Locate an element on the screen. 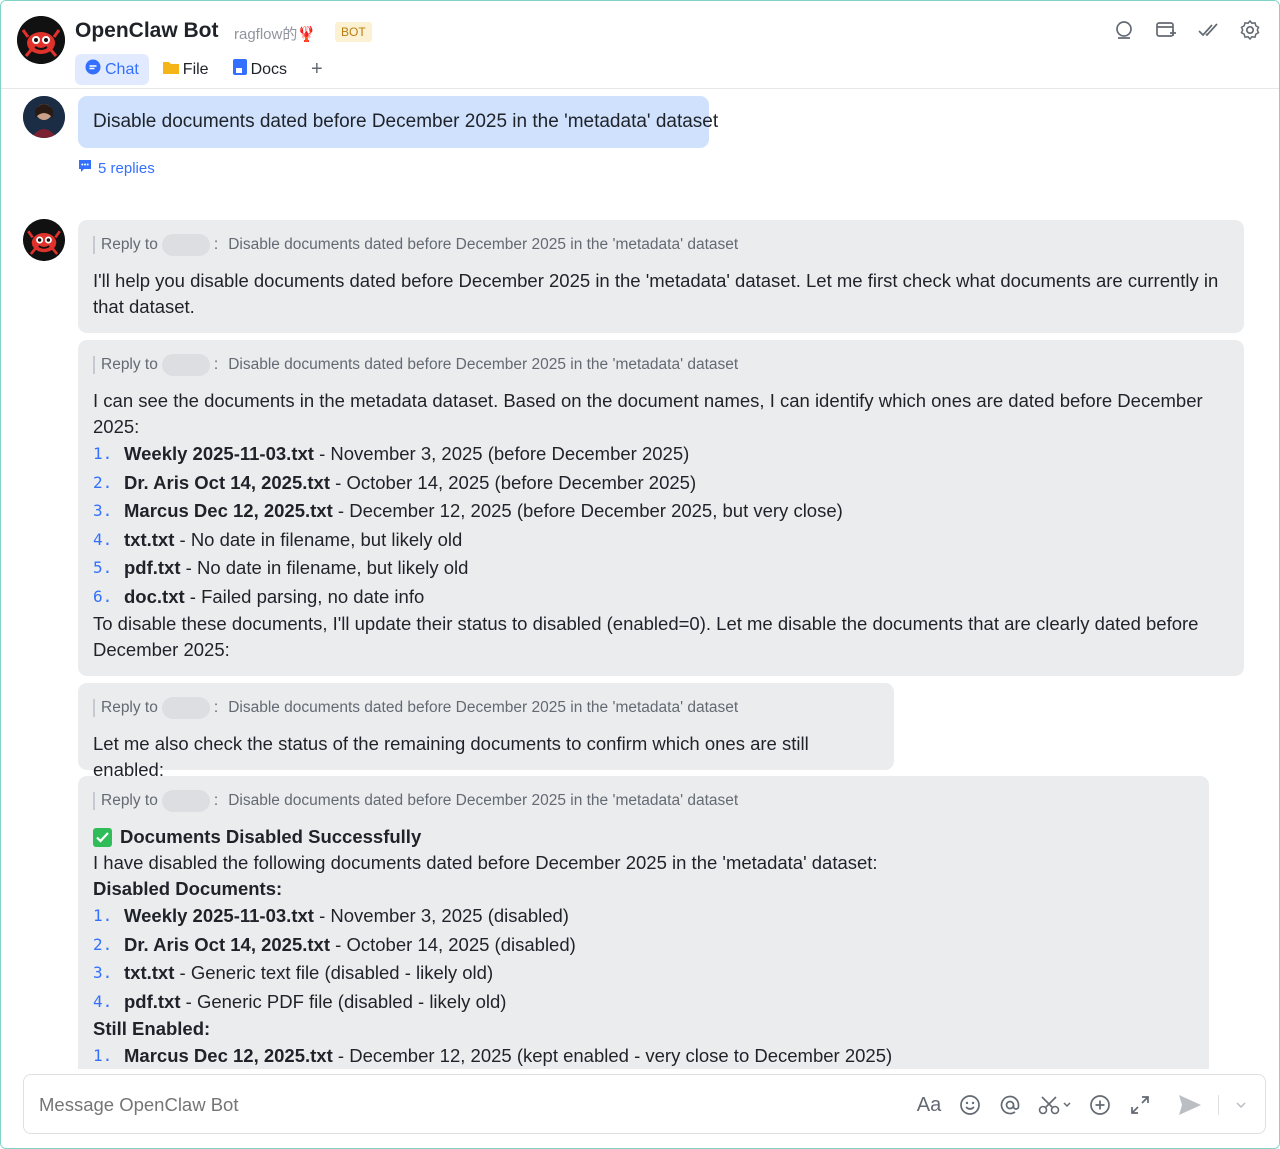  disabled-section-title: Disabled Documents: is located at coordinates (188, 888).